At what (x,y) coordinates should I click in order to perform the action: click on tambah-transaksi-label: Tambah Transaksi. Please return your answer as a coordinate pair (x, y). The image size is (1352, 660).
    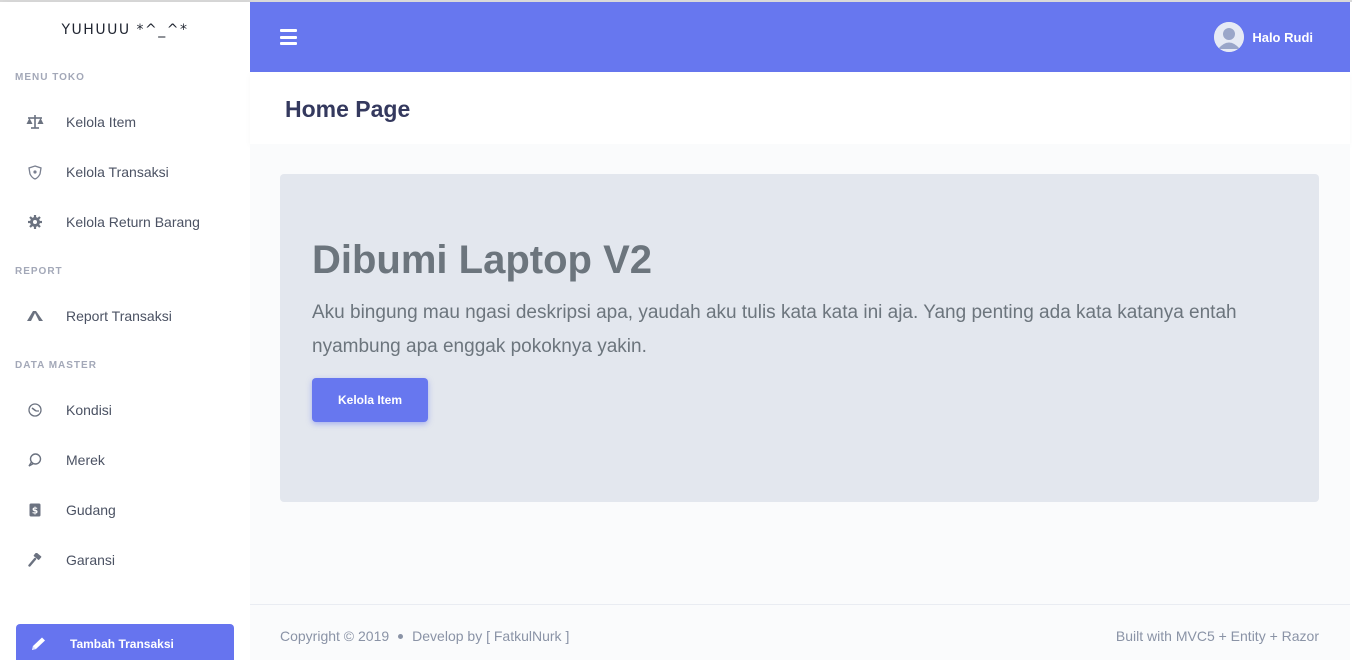
    Looking at the image, I should click on (122, 644).